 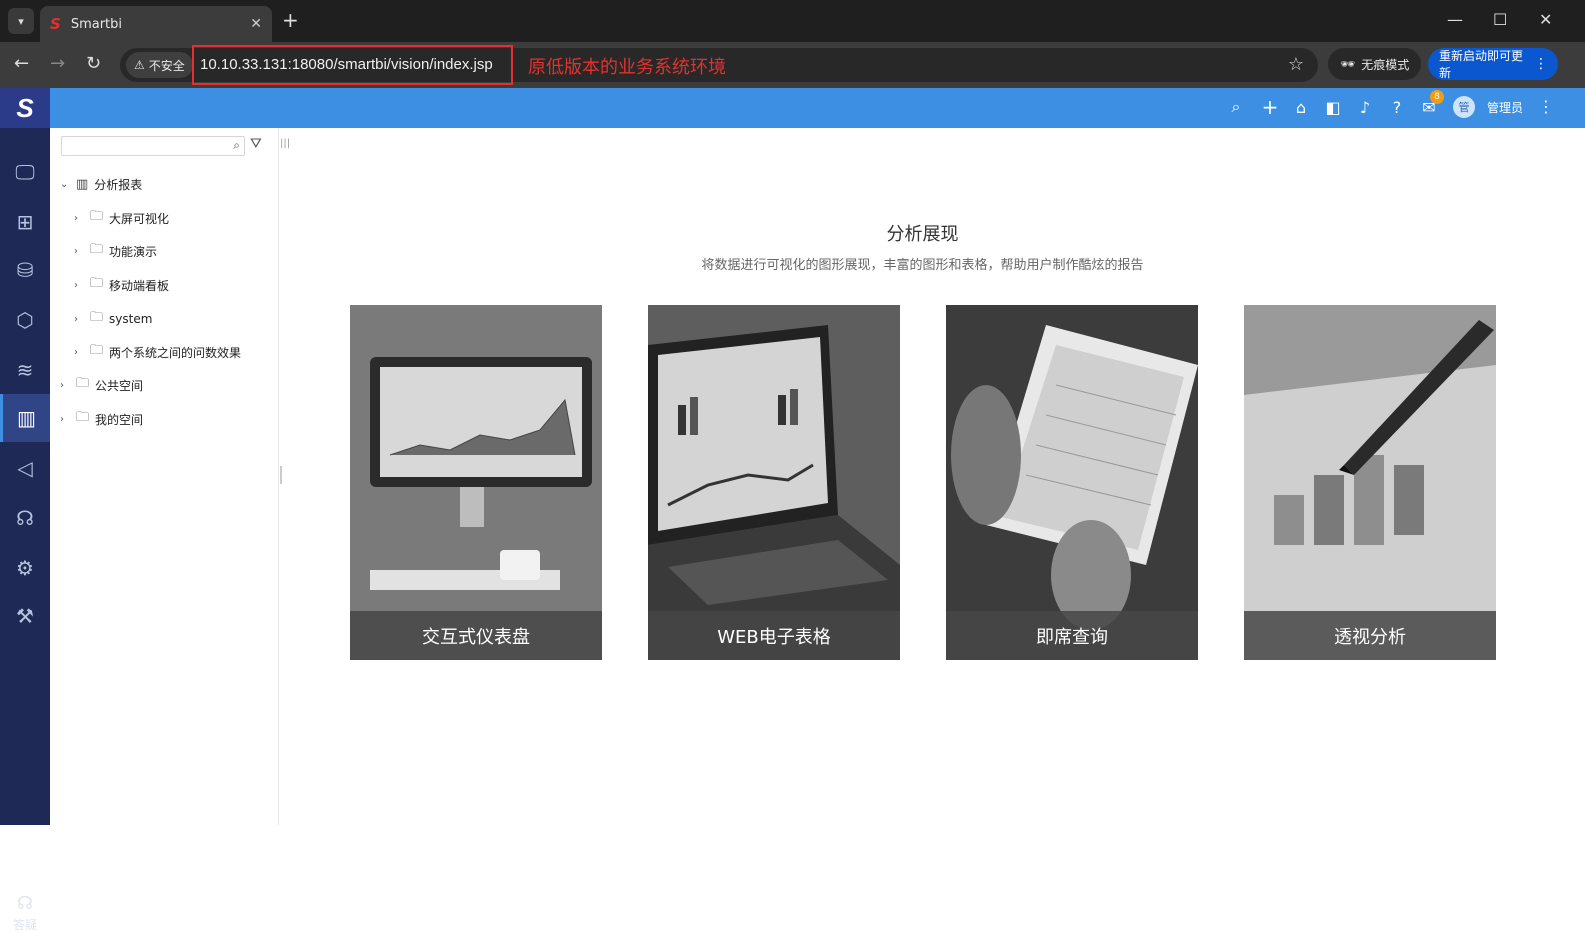 I want to click on card-web-spreadsheet: WEB电子表格, so click(x=774, y=482).